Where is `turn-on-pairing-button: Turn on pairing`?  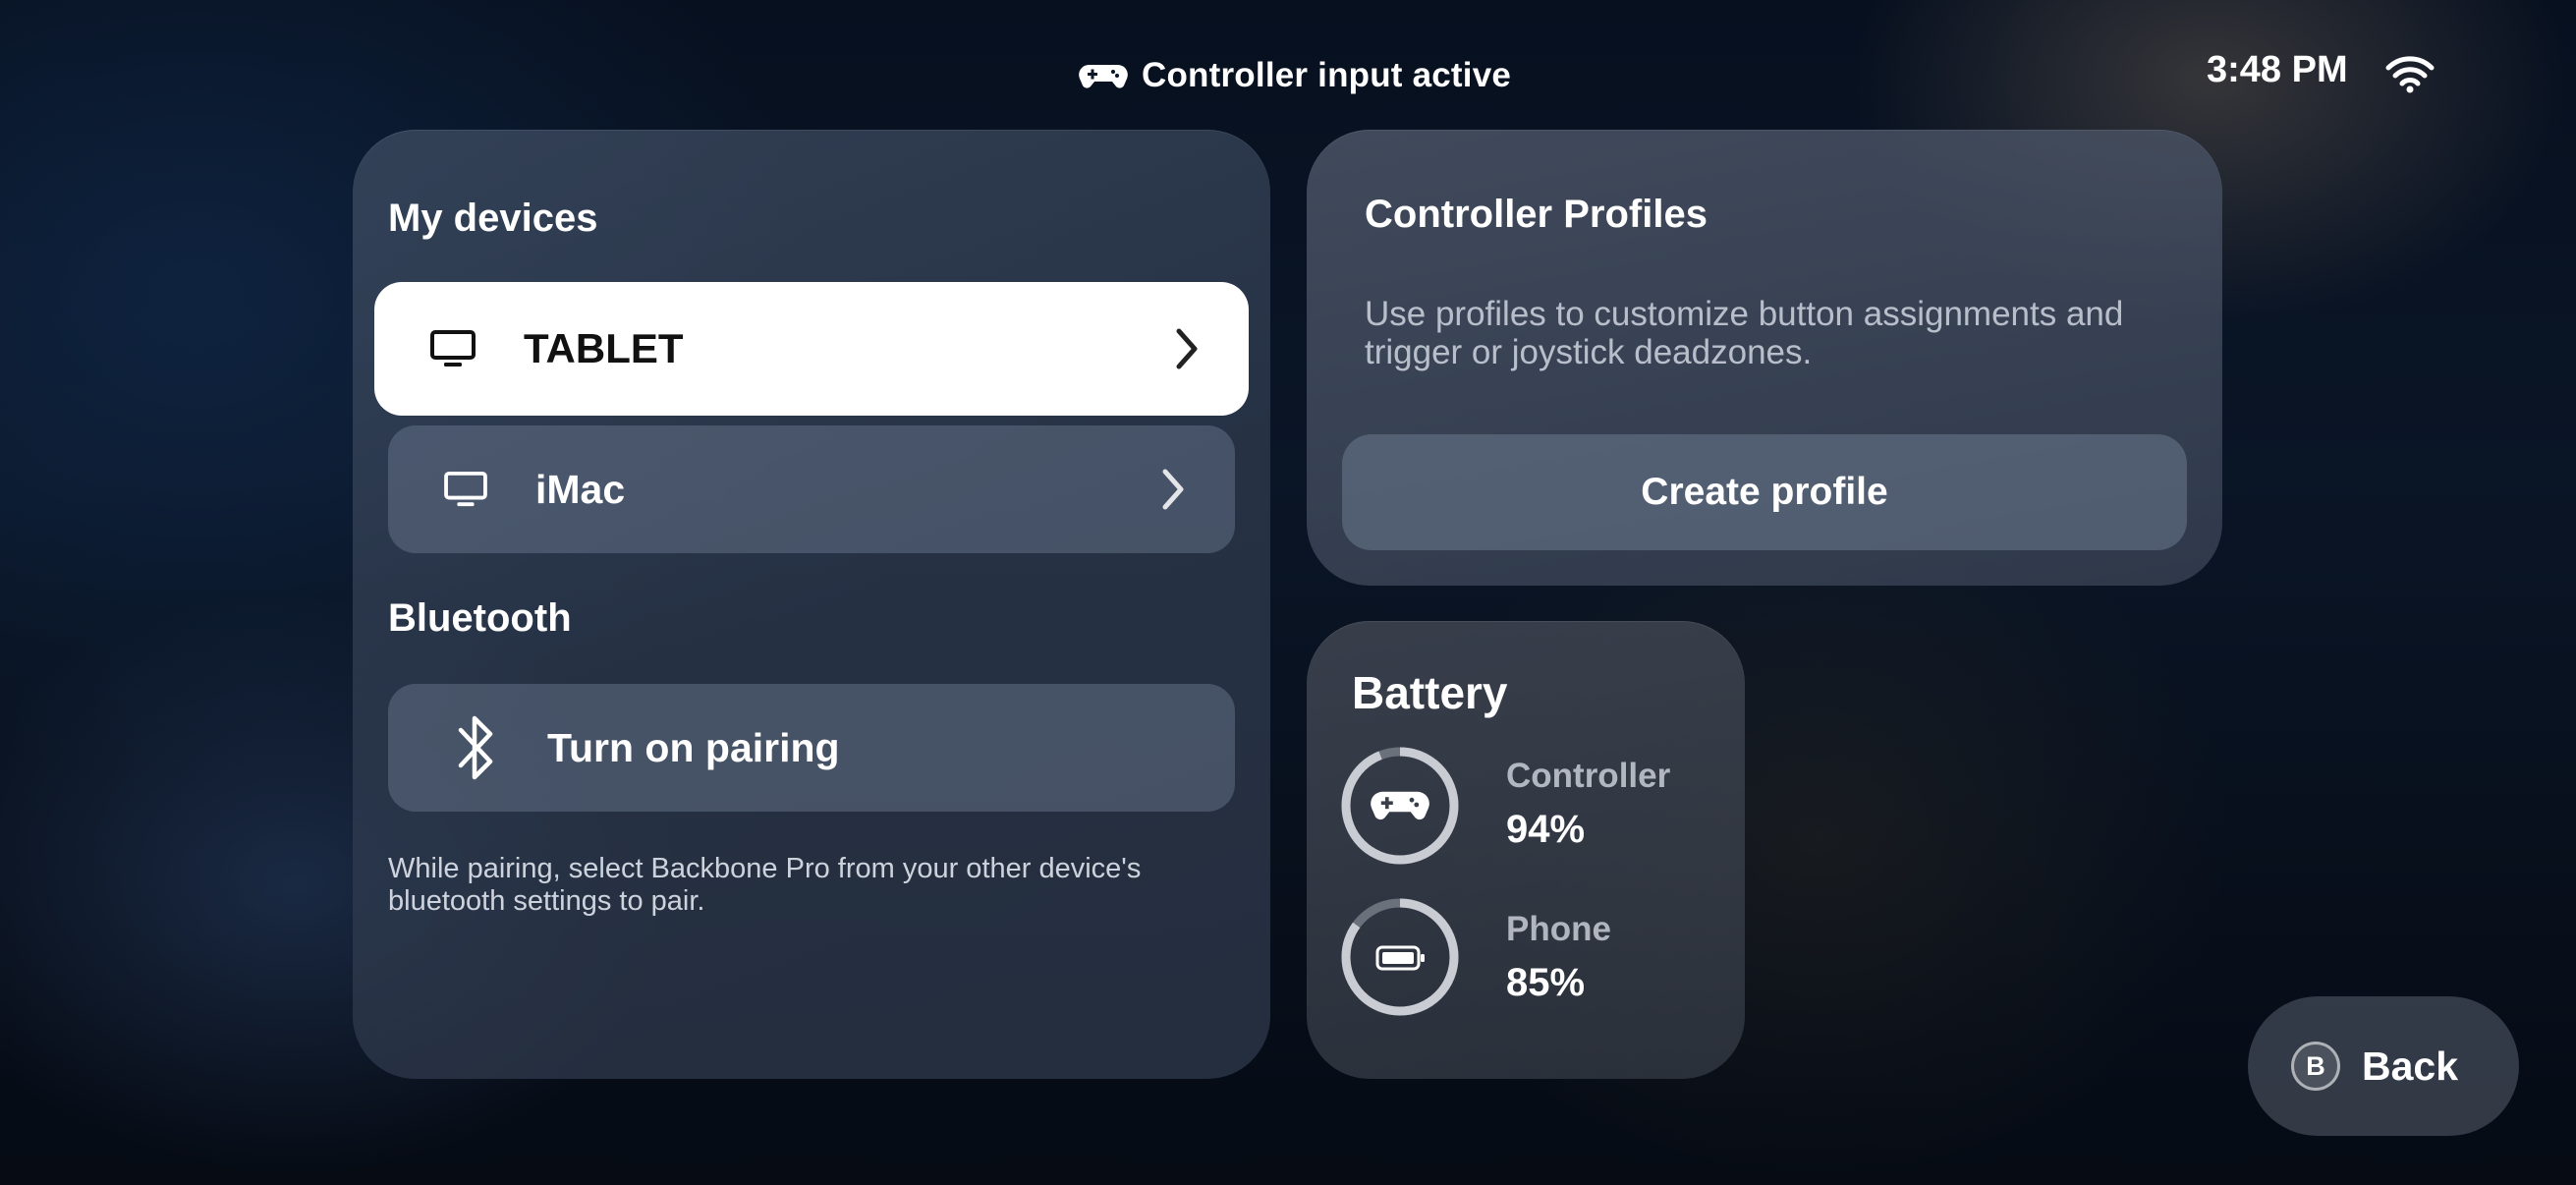
turn-on-pairing-button: Turn on pairing is located at coordinates (811, 748).